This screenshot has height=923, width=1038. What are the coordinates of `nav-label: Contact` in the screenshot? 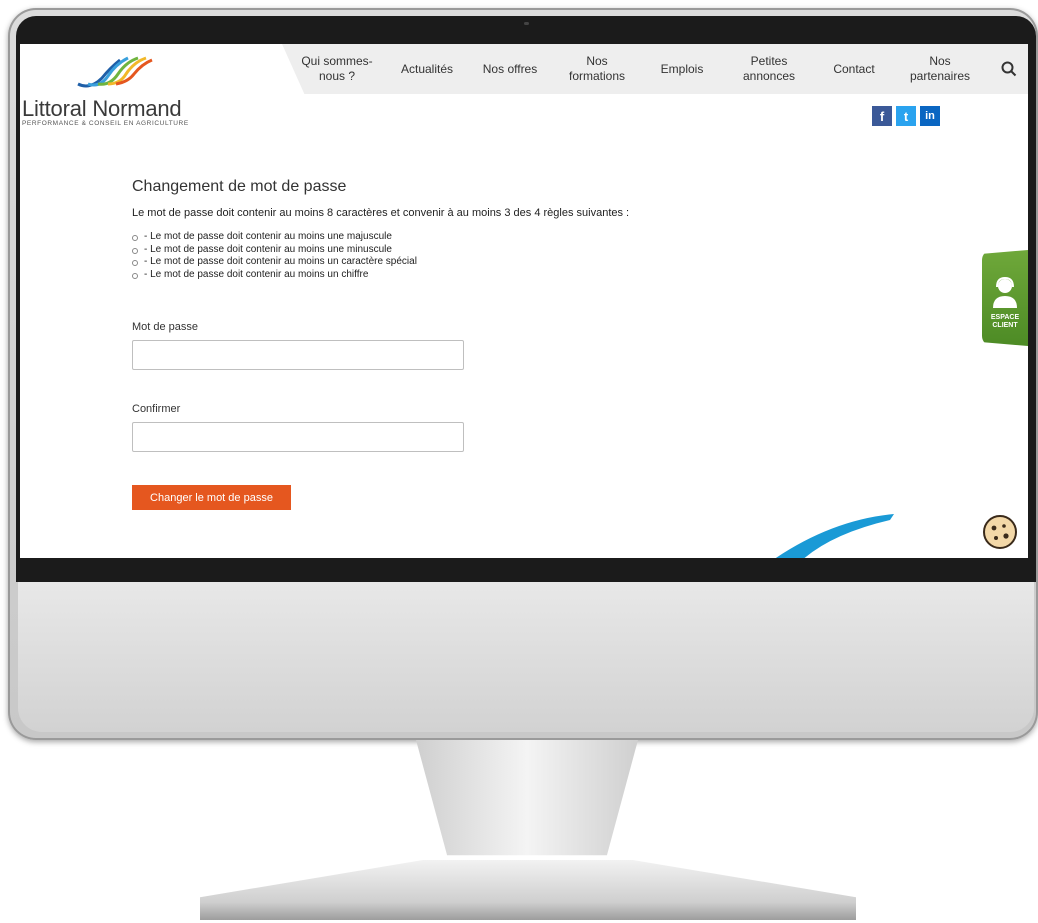 It's located at (854, 68).